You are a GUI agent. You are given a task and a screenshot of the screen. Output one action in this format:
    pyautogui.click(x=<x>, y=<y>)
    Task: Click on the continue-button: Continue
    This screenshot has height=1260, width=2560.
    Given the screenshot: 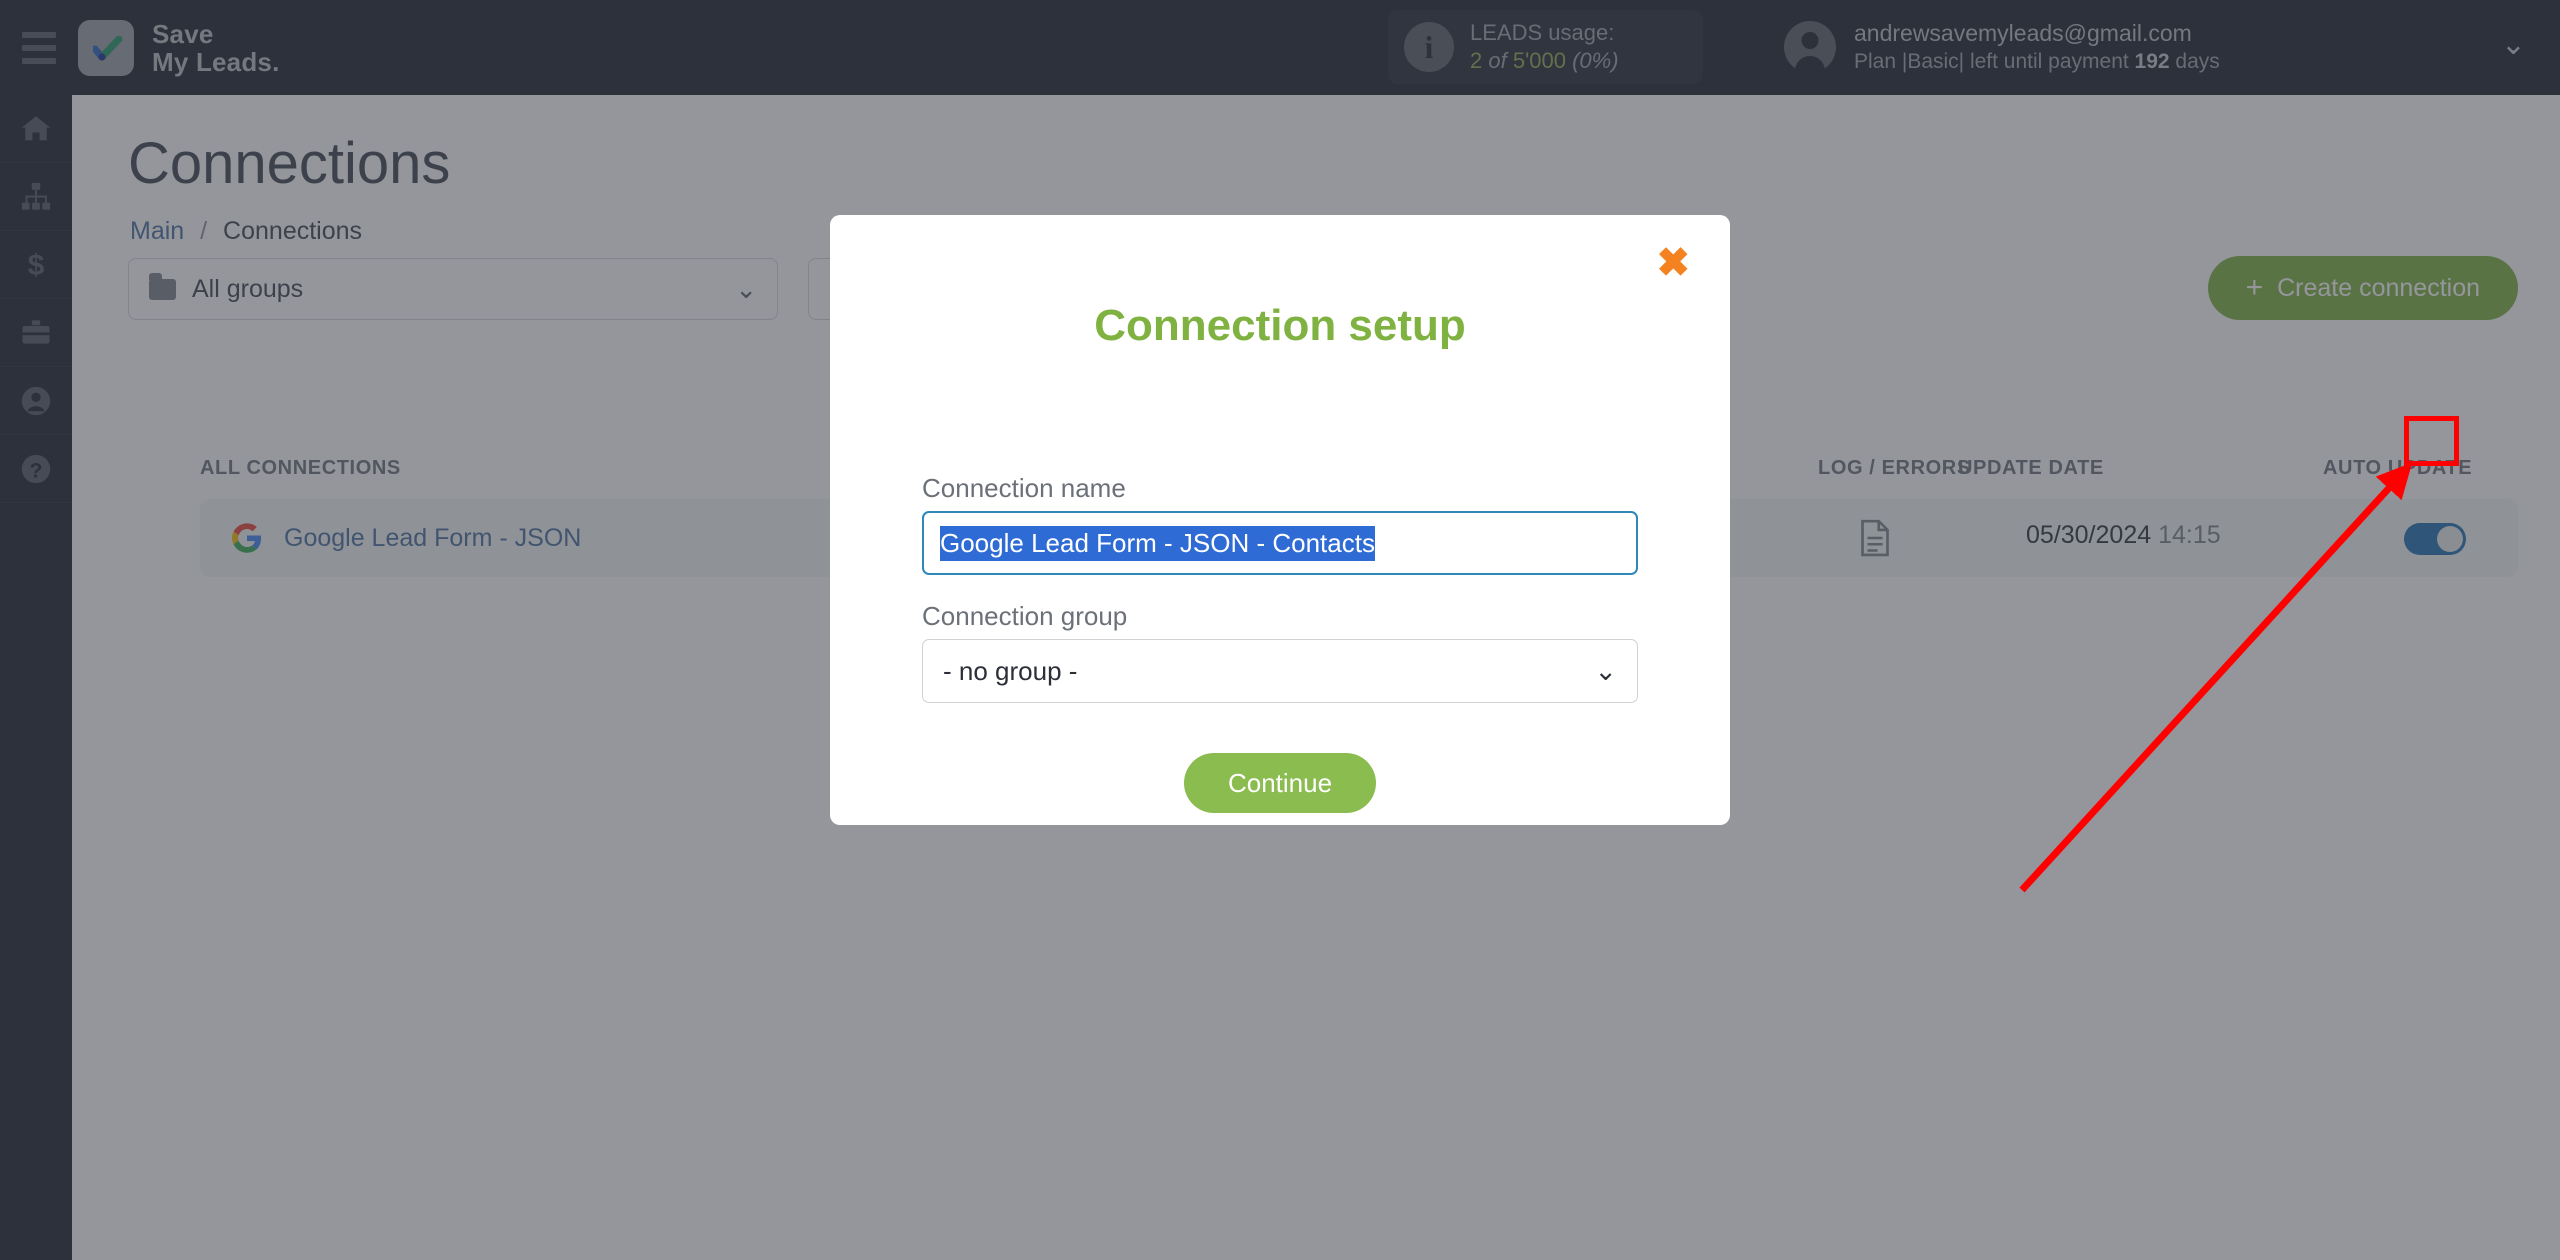 What is the action you would take?
    pyautogui.click(x=1280, y=783)
    